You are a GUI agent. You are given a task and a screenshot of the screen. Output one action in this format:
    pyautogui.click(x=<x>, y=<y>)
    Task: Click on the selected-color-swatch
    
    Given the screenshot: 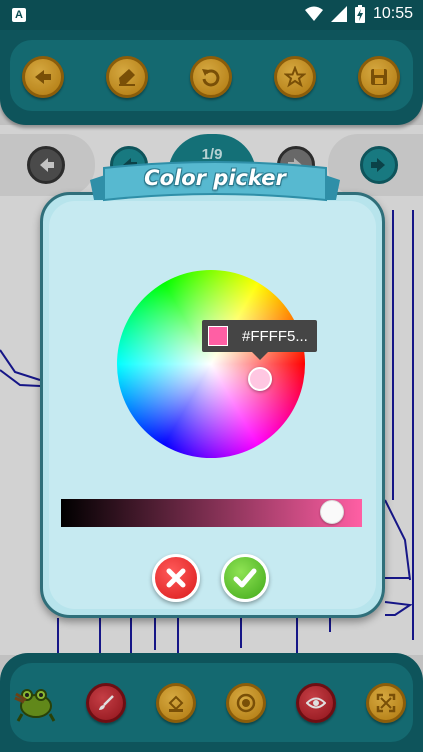 What is the action you would take?
    pyautogui.click(x=218, y=336)
    